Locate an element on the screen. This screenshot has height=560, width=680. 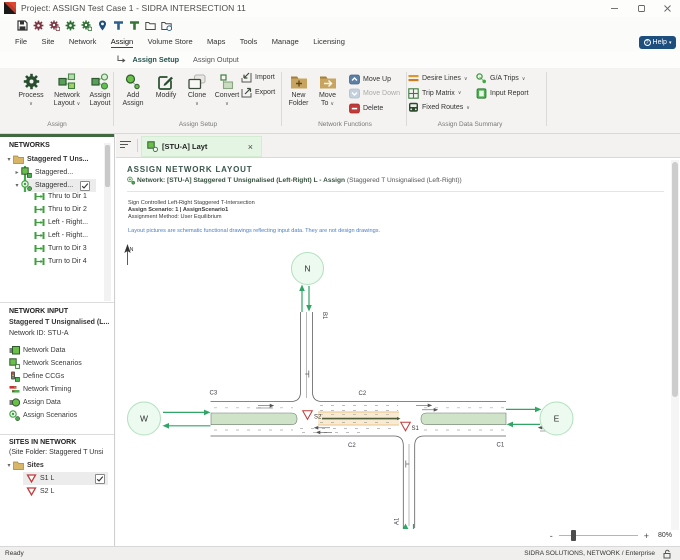
network-checkbox is located at coordinates (85, 185).